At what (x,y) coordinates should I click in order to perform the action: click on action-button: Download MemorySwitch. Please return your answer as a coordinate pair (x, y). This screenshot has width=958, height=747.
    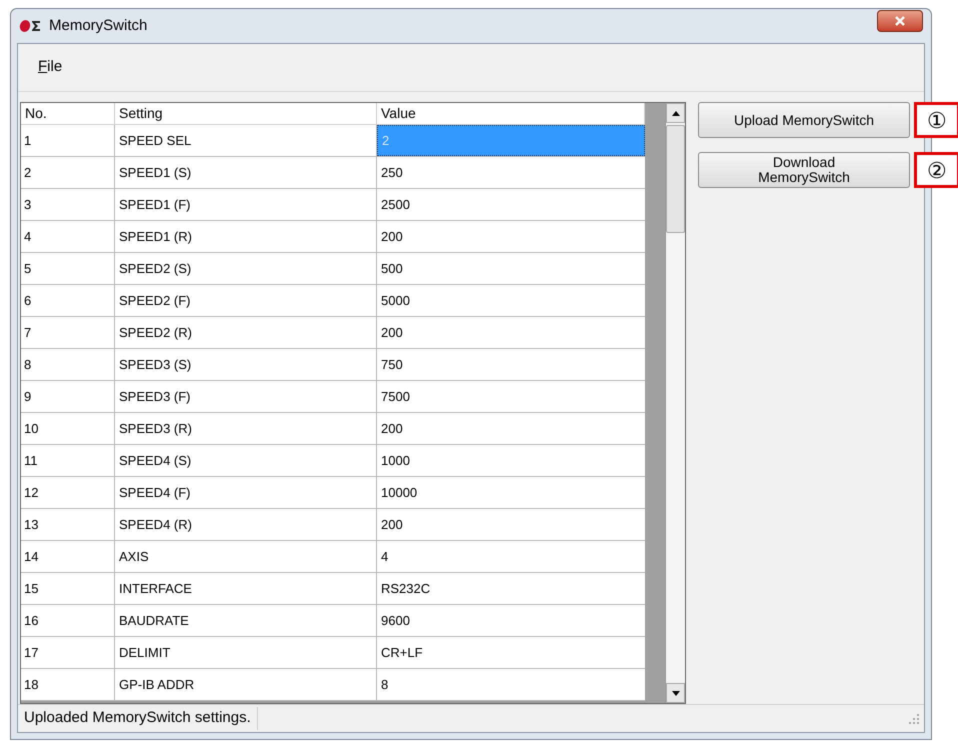
    Looking at the image, I should click on (804, 170).